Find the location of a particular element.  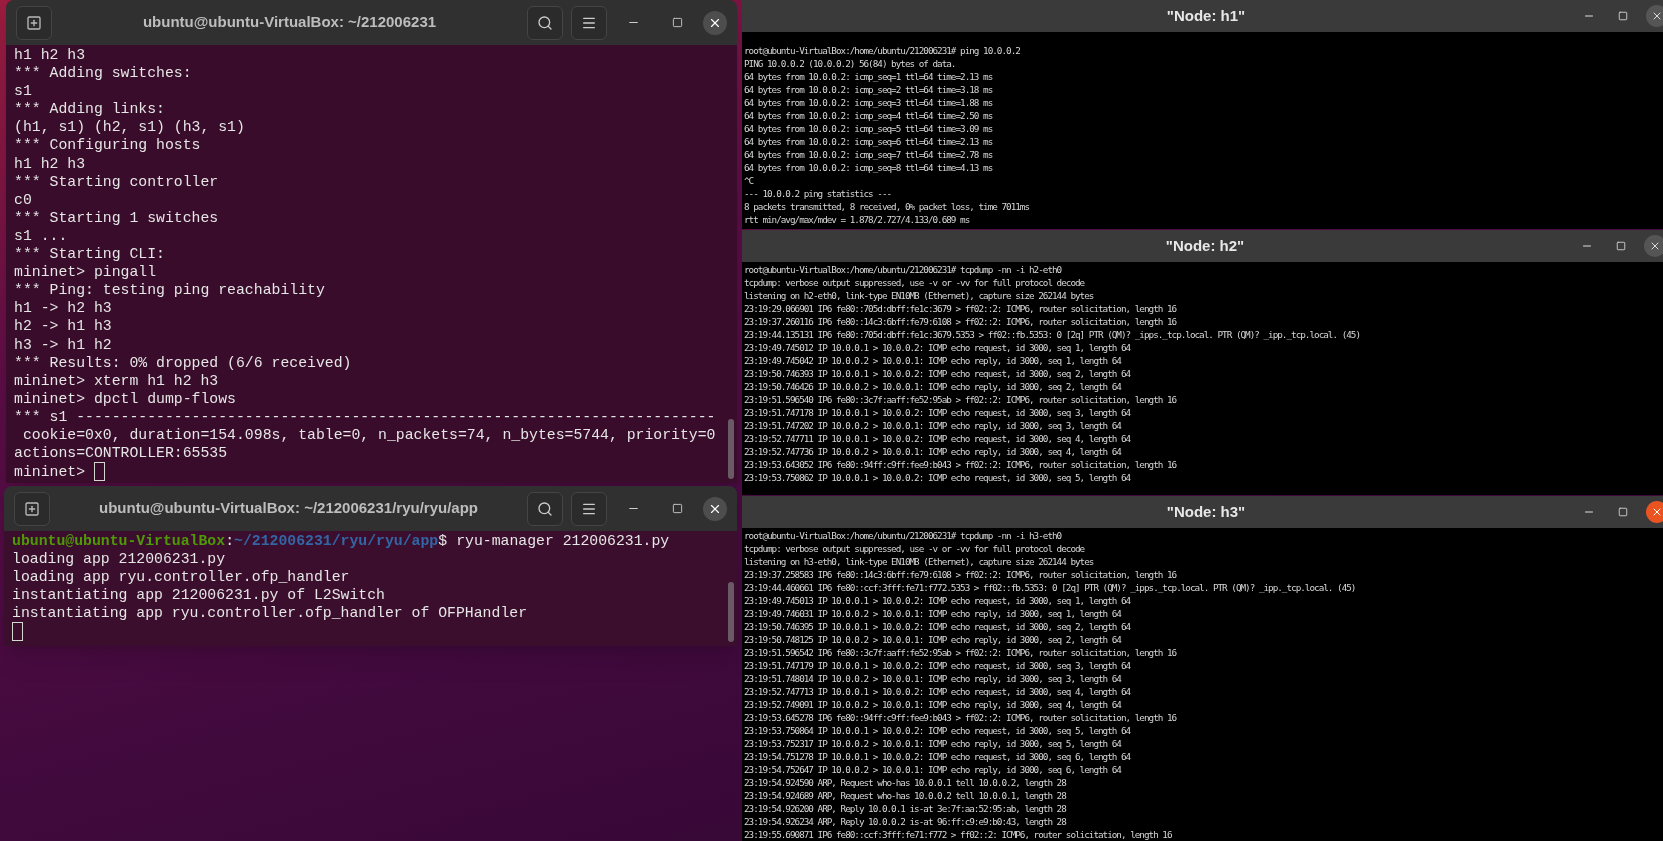

output-line: 23:19:49.746031 IP 10.0.0.2 > 10.0.0.1: ICMP echo reply, id 3000, seq 1, length 64 is located at coordinates (932, 613).